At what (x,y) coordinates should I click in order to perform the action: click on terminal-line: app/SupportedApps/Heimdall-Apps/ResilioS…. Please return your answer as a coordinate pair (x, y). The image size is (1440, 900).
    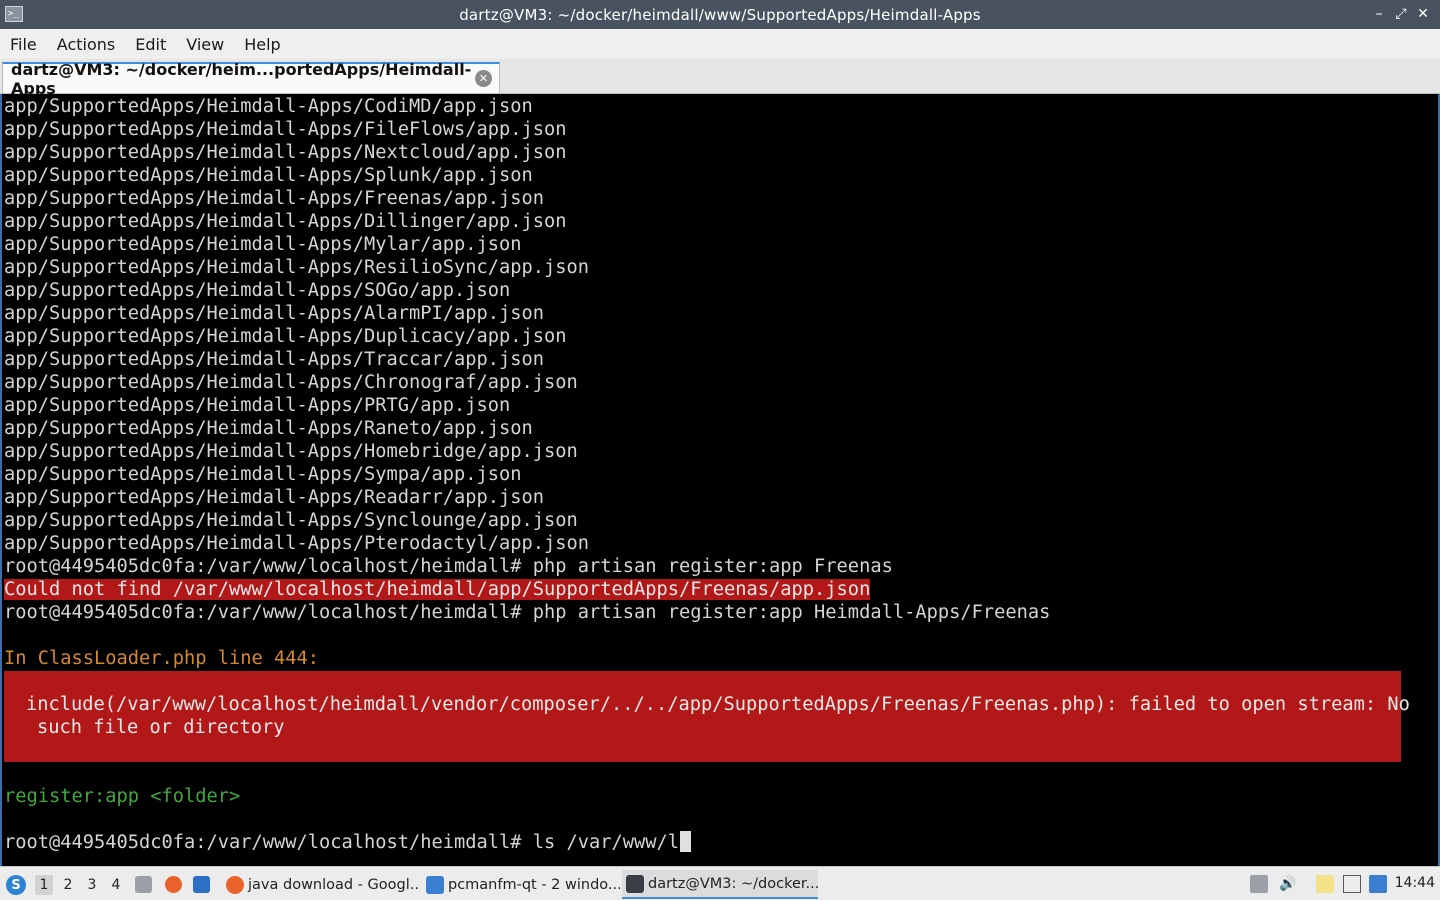
    Looking at the image, I should click on (297, 267).